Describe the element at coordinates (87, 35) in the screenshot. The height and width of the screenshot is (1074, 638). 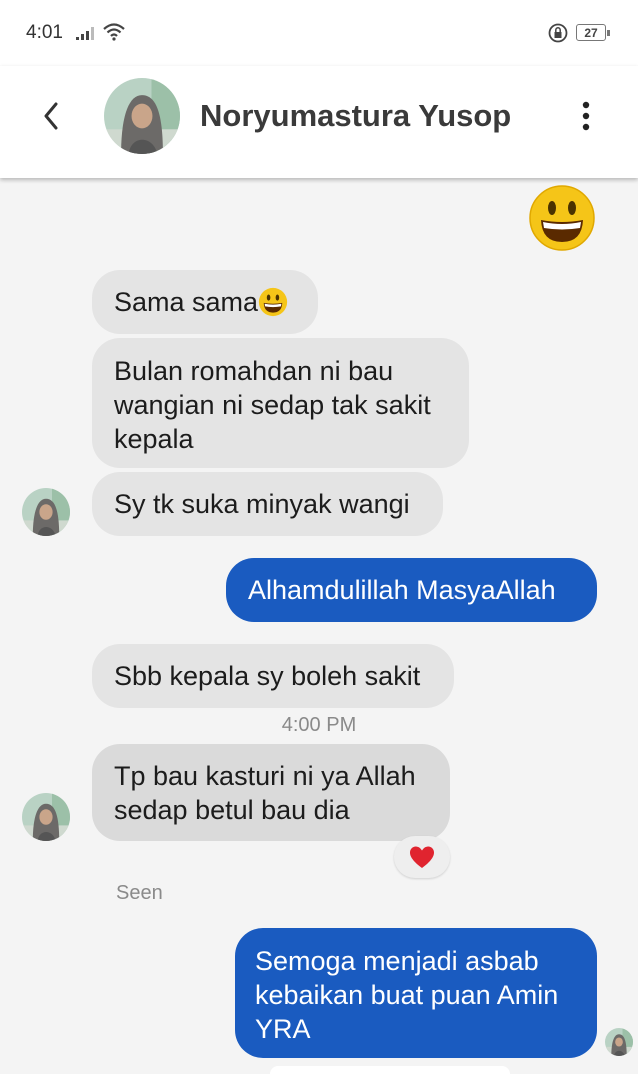
I see `signal-icon` at that location.